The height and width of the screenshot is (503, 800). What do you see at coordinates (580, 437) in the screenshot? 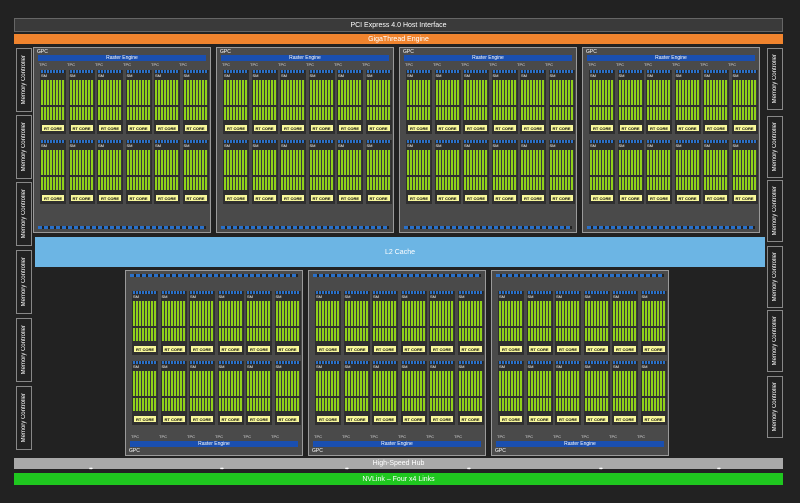
I see `tpc-row: TPC TPC TPC TPC TPC TPC` at bounding box center [580, 437].